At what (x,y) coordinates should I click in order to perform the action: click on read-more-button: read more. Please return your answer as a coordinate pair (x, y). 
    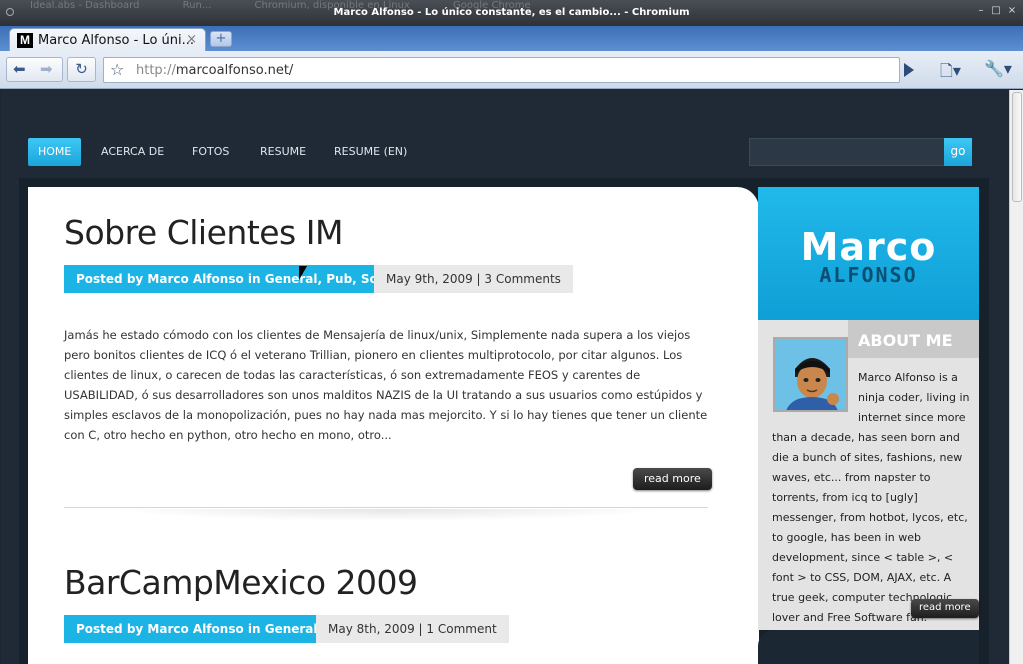
    Looking at the image, I should click on (672, 479).